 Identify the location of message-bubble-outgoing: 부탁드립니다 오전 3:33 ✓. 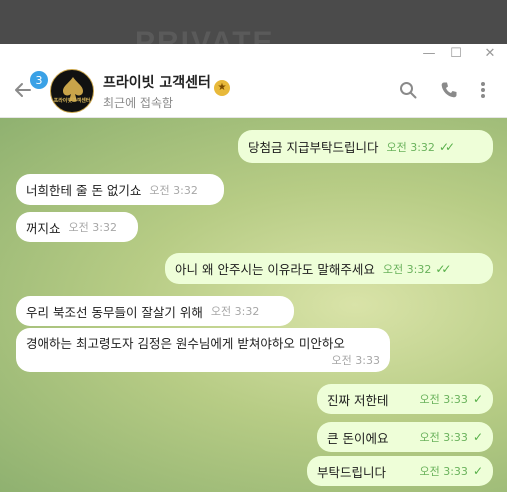
(400, 471).